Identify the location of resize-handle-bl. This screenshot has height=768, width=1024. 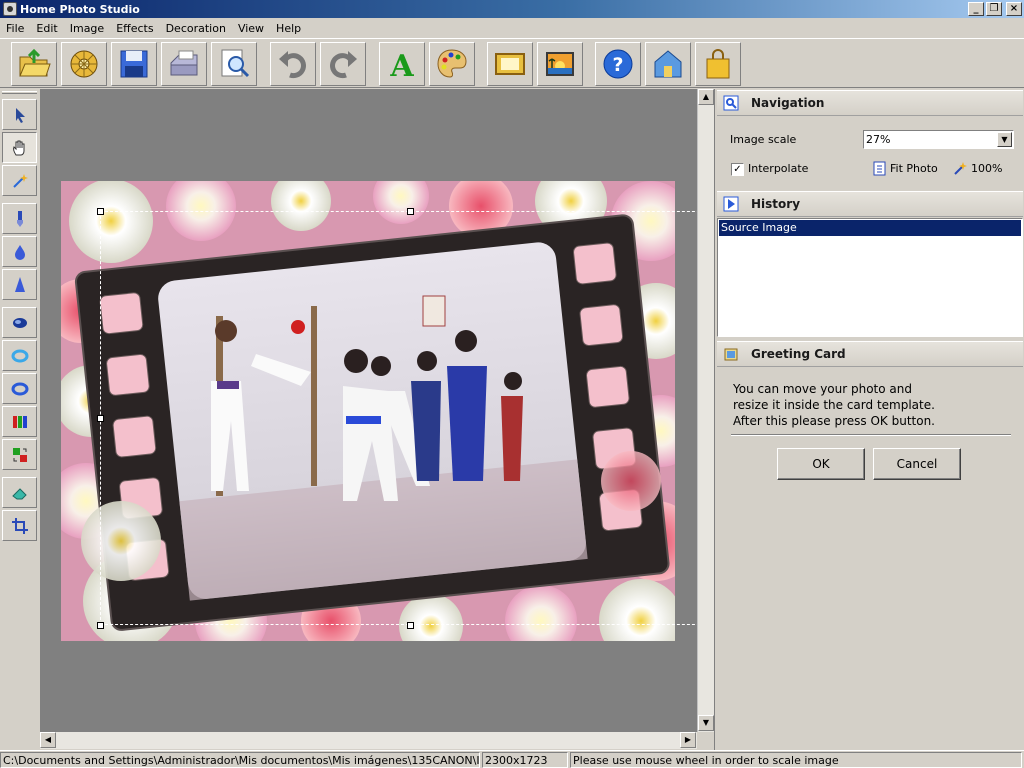
(100, 625).